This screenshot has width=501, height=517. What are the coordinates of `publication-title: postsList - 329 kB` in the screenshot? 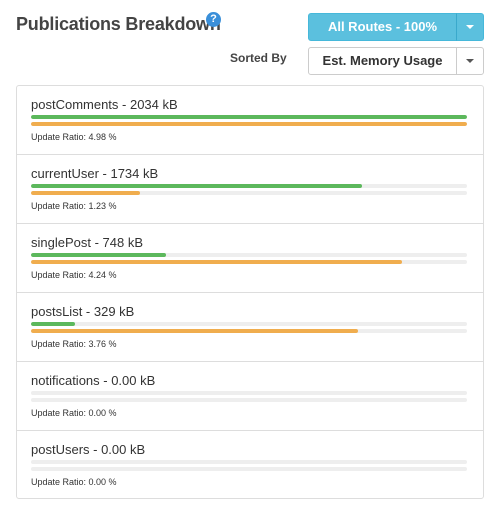 It's located at (83, 311).